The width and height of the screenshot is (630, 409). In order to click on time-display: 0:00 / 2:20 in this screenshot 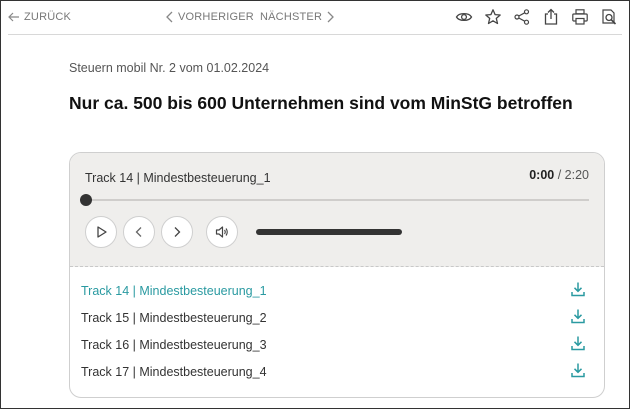, I will do `click(559, 175)`.